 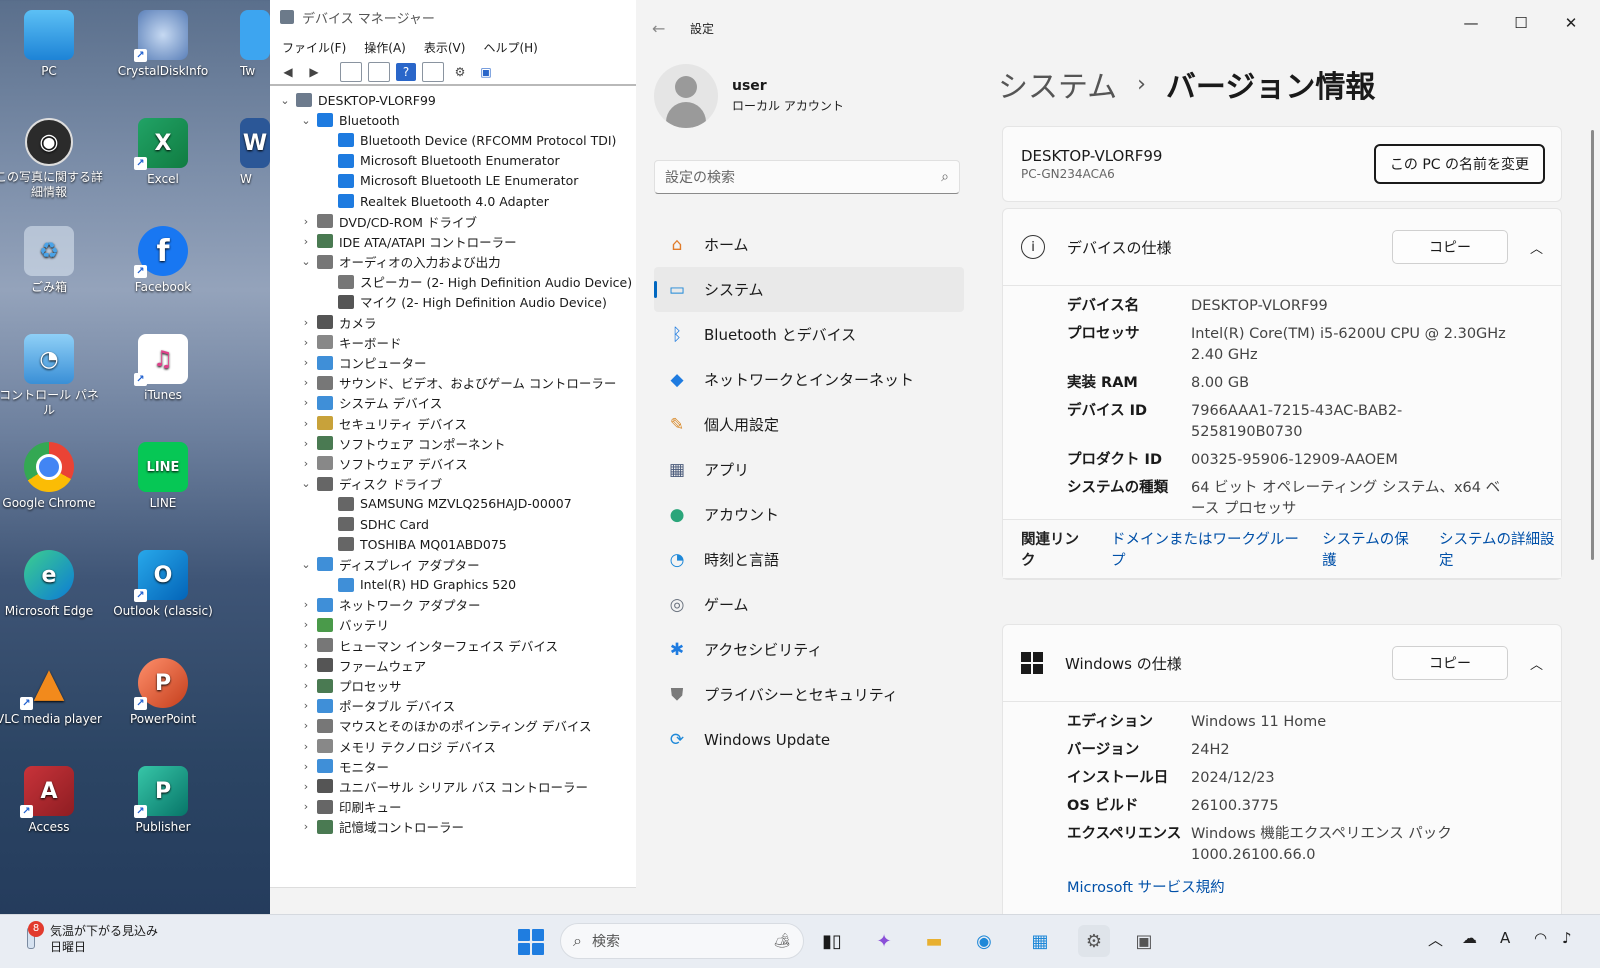 I want to click on device-tree-item: Realtek Bluetooth 4.0 Adapter, so click(x=453, y=201).